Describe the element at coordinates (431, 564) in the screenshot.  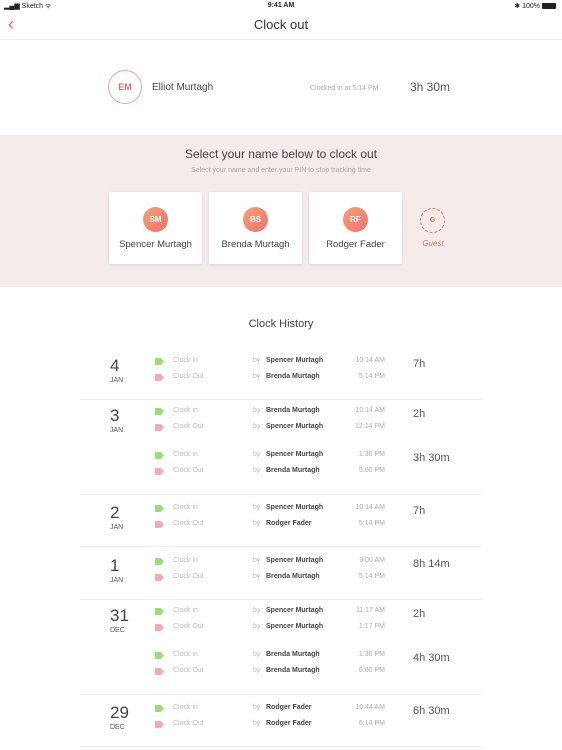
I see `session-duration: 8h 14m` at that location.